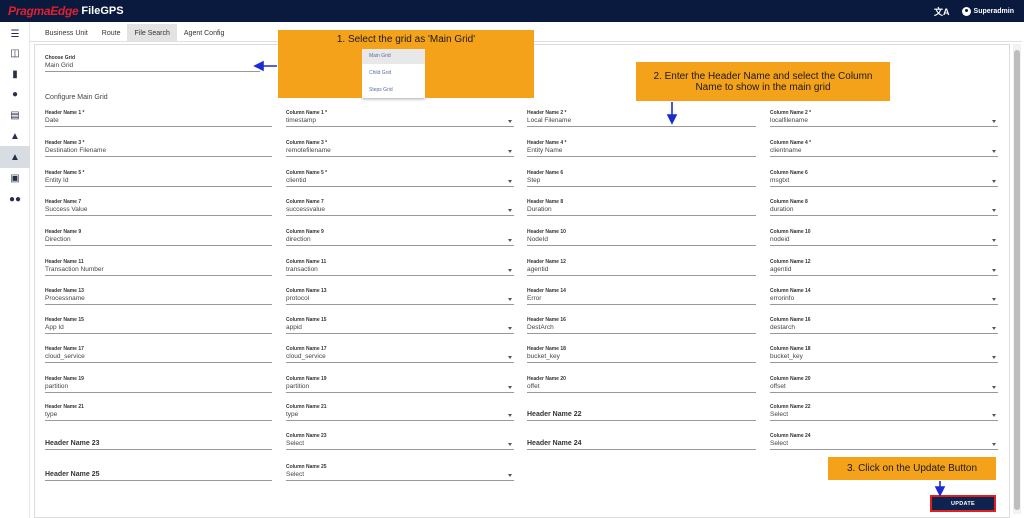  Describe the element at coordinates (884, 296) in the screenshot. I see `column-name-select: Column Name 14 errorinfo` at that location.